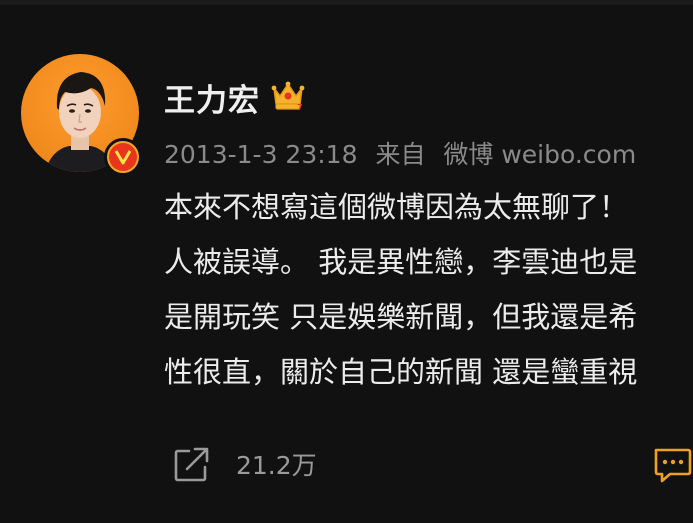  Describe the element at coordinates (346, 2) in the screenshot. I see `top-divider` at that location.